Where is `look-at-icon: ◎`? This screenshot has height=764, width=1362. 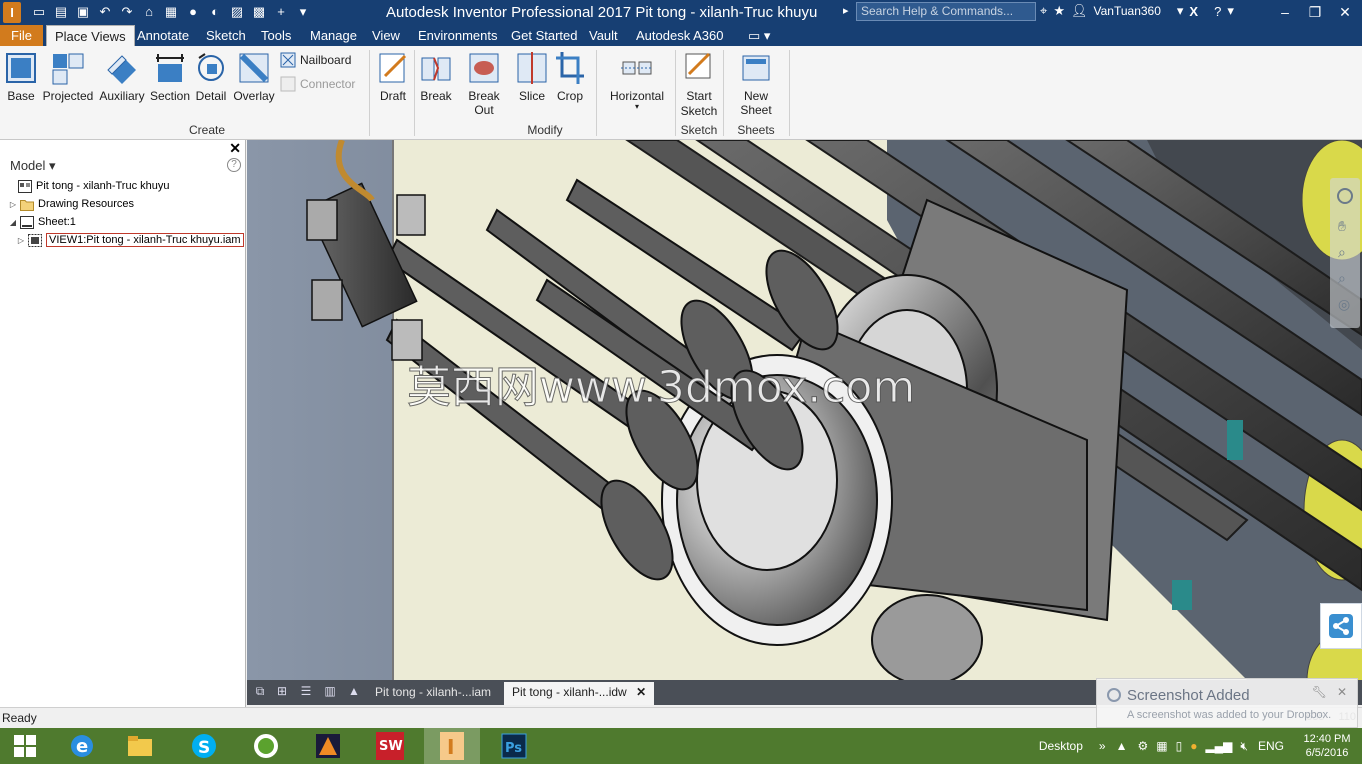
look-at-icon: ◎ is located at coordinates (1344, 304).